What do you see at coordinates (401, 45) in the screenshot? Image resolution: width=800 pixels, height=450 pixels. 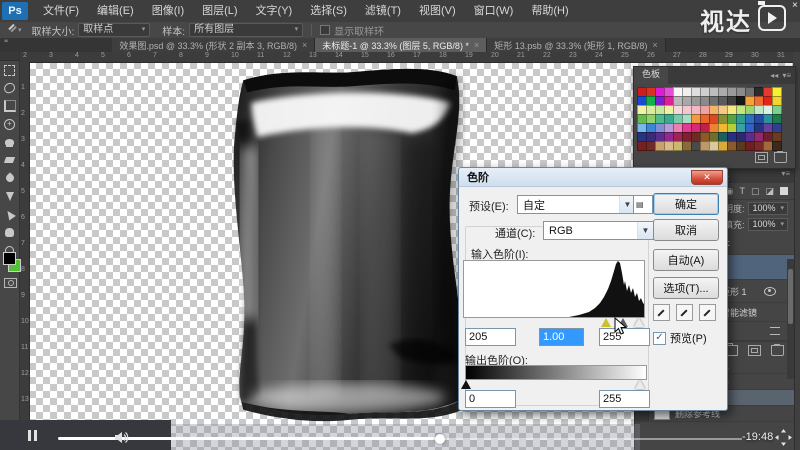 I see `tab-document-2-active: 未标题-1 @ 33.3% (图层 5, RGB/8) * ×` at bounding box center [401, 45].